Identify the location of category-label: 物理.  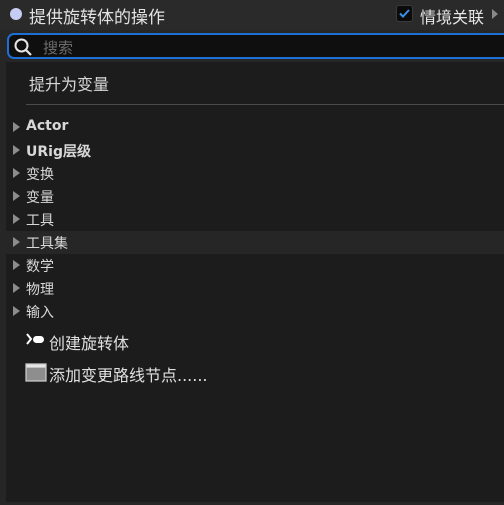
(40, 290).